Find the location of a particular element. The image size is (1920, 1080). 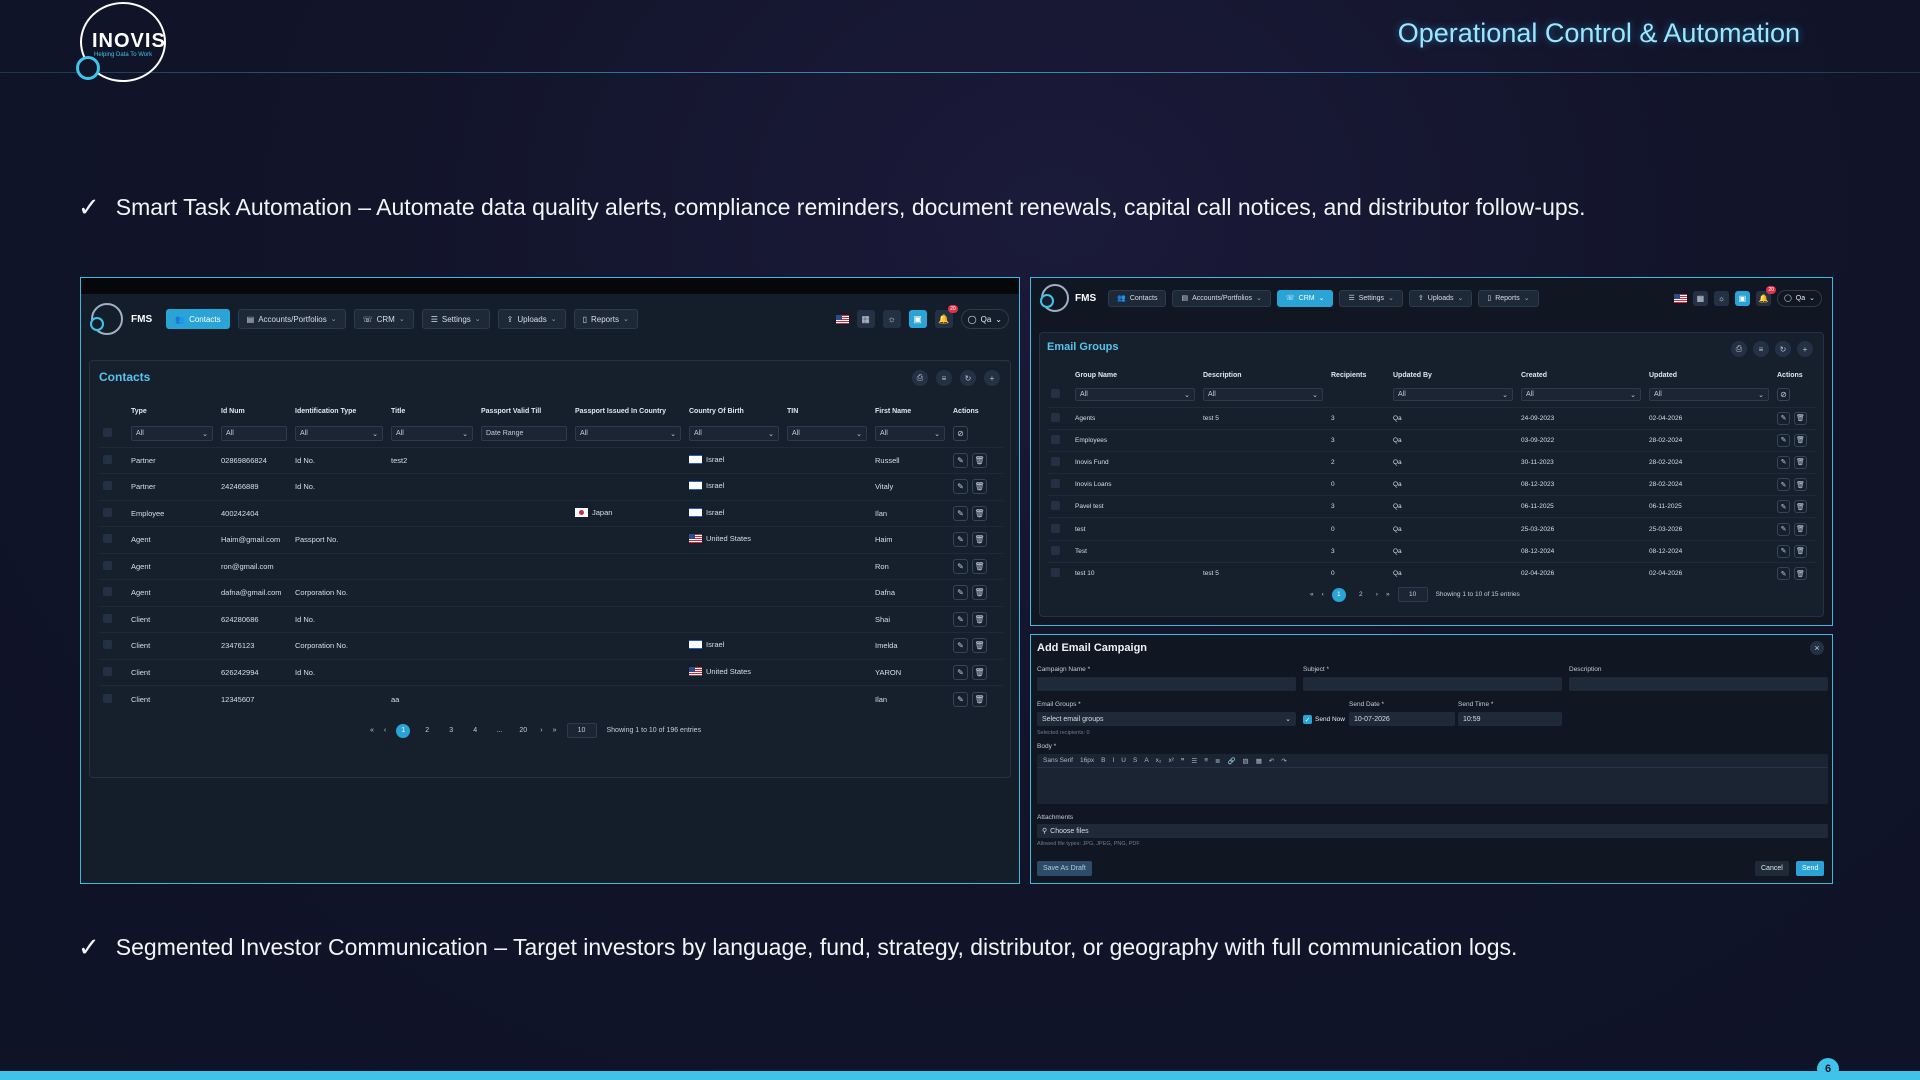

table-row: Partner 242466889 Id No. Israel Vitaly ✎ 🗑 is located at coordinates (551, 486).